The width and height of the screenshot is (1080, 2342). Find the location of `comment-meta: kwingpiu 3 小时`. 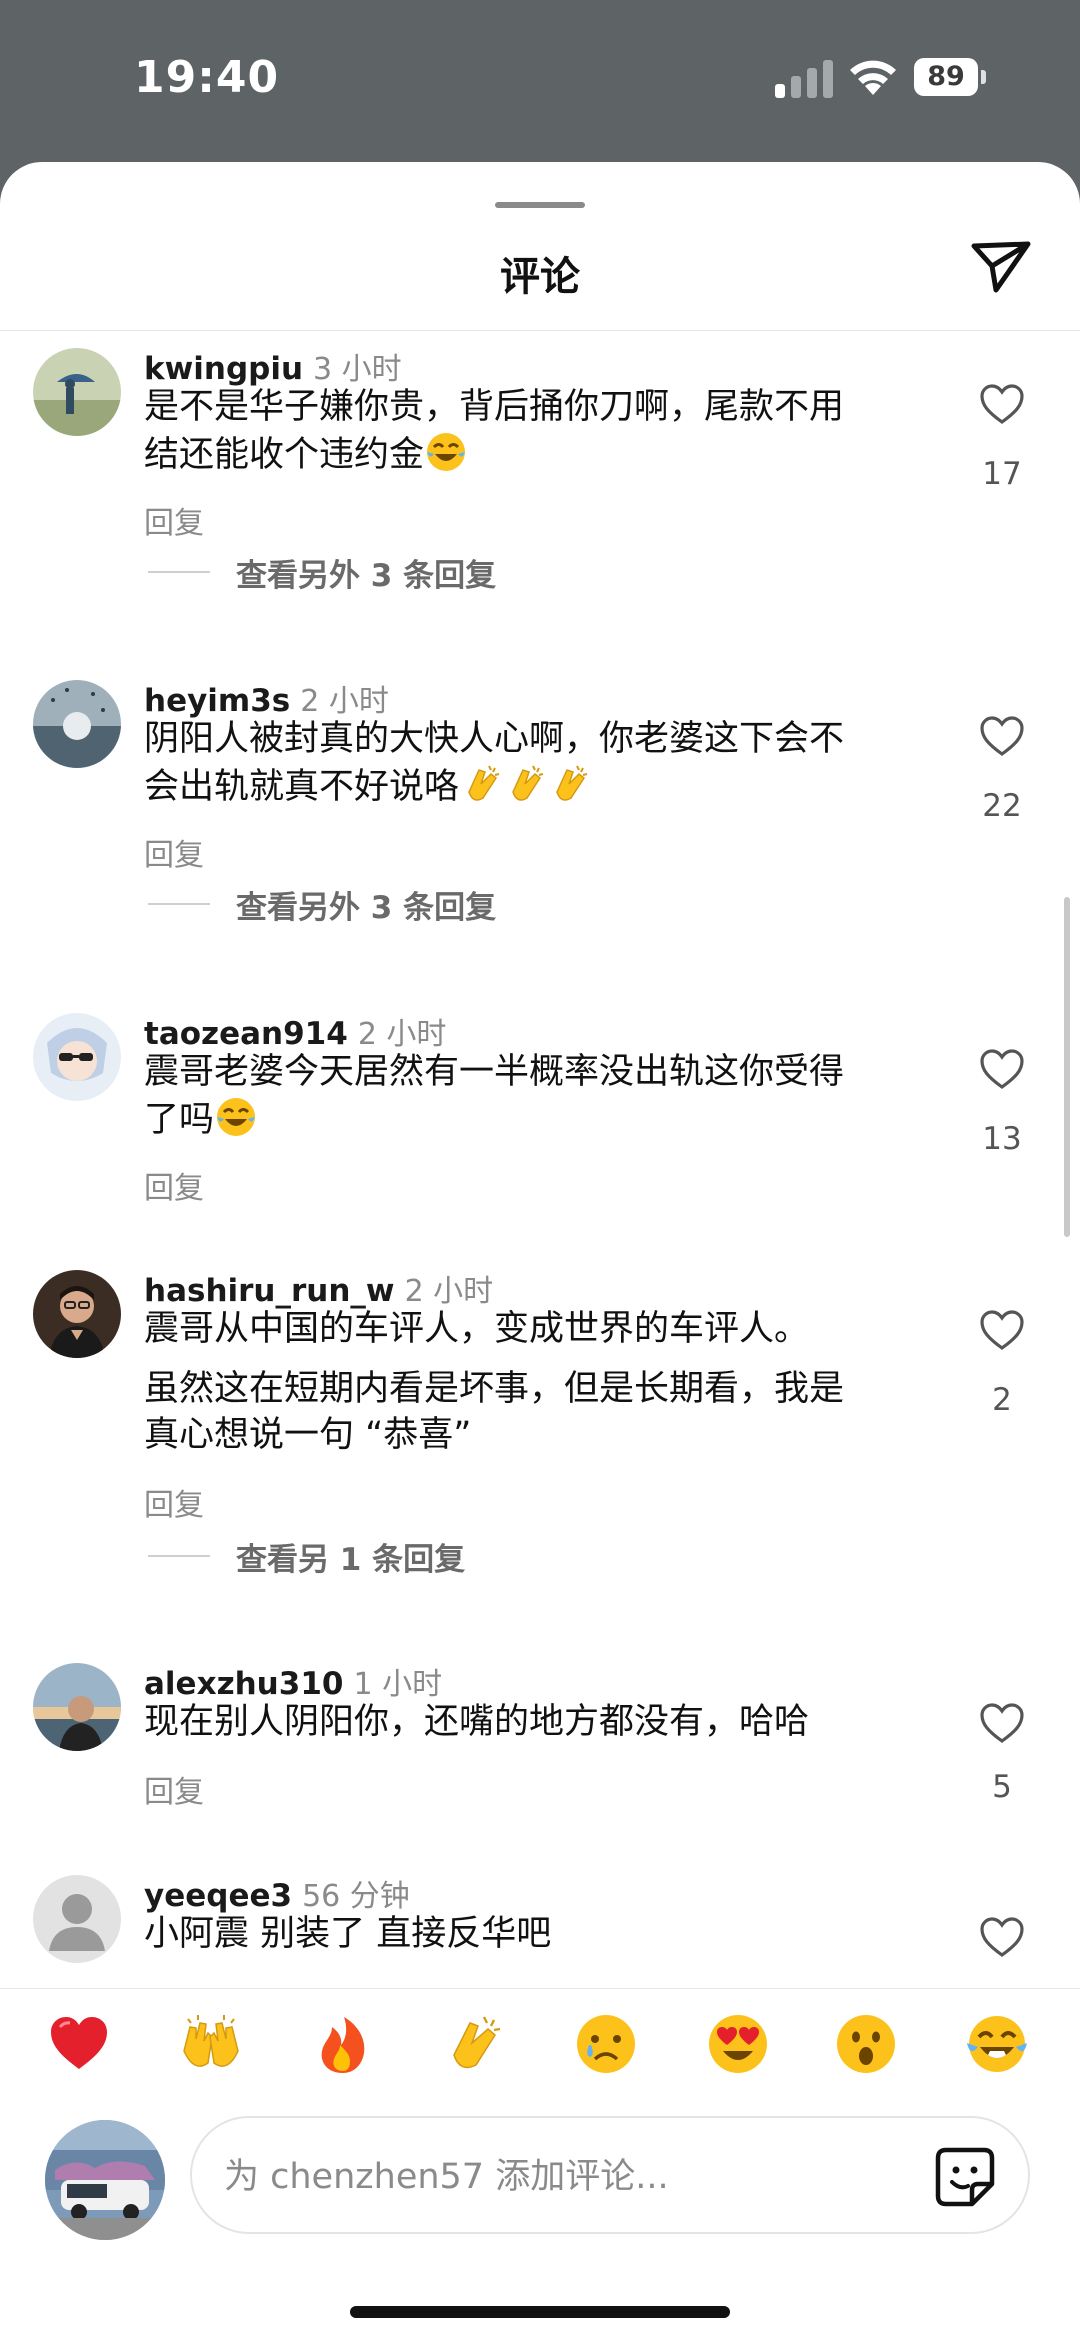

comment-meta: kwingpiu 3 小时 is located at coordinates (273, 366).